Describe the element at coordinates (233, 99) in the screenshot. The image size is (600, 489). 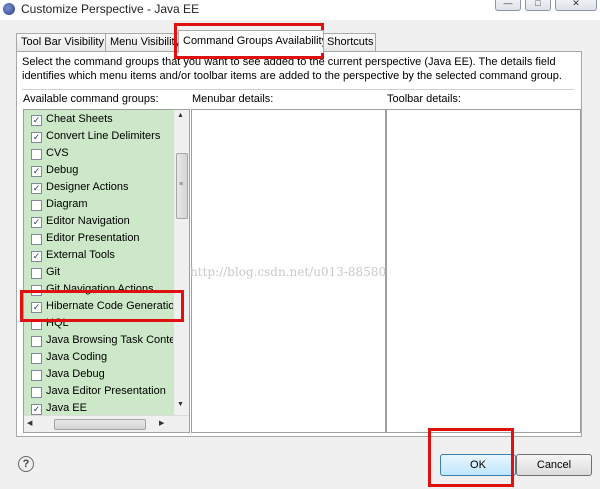
I see `menubar-details-header: Menubar details:` at that location.